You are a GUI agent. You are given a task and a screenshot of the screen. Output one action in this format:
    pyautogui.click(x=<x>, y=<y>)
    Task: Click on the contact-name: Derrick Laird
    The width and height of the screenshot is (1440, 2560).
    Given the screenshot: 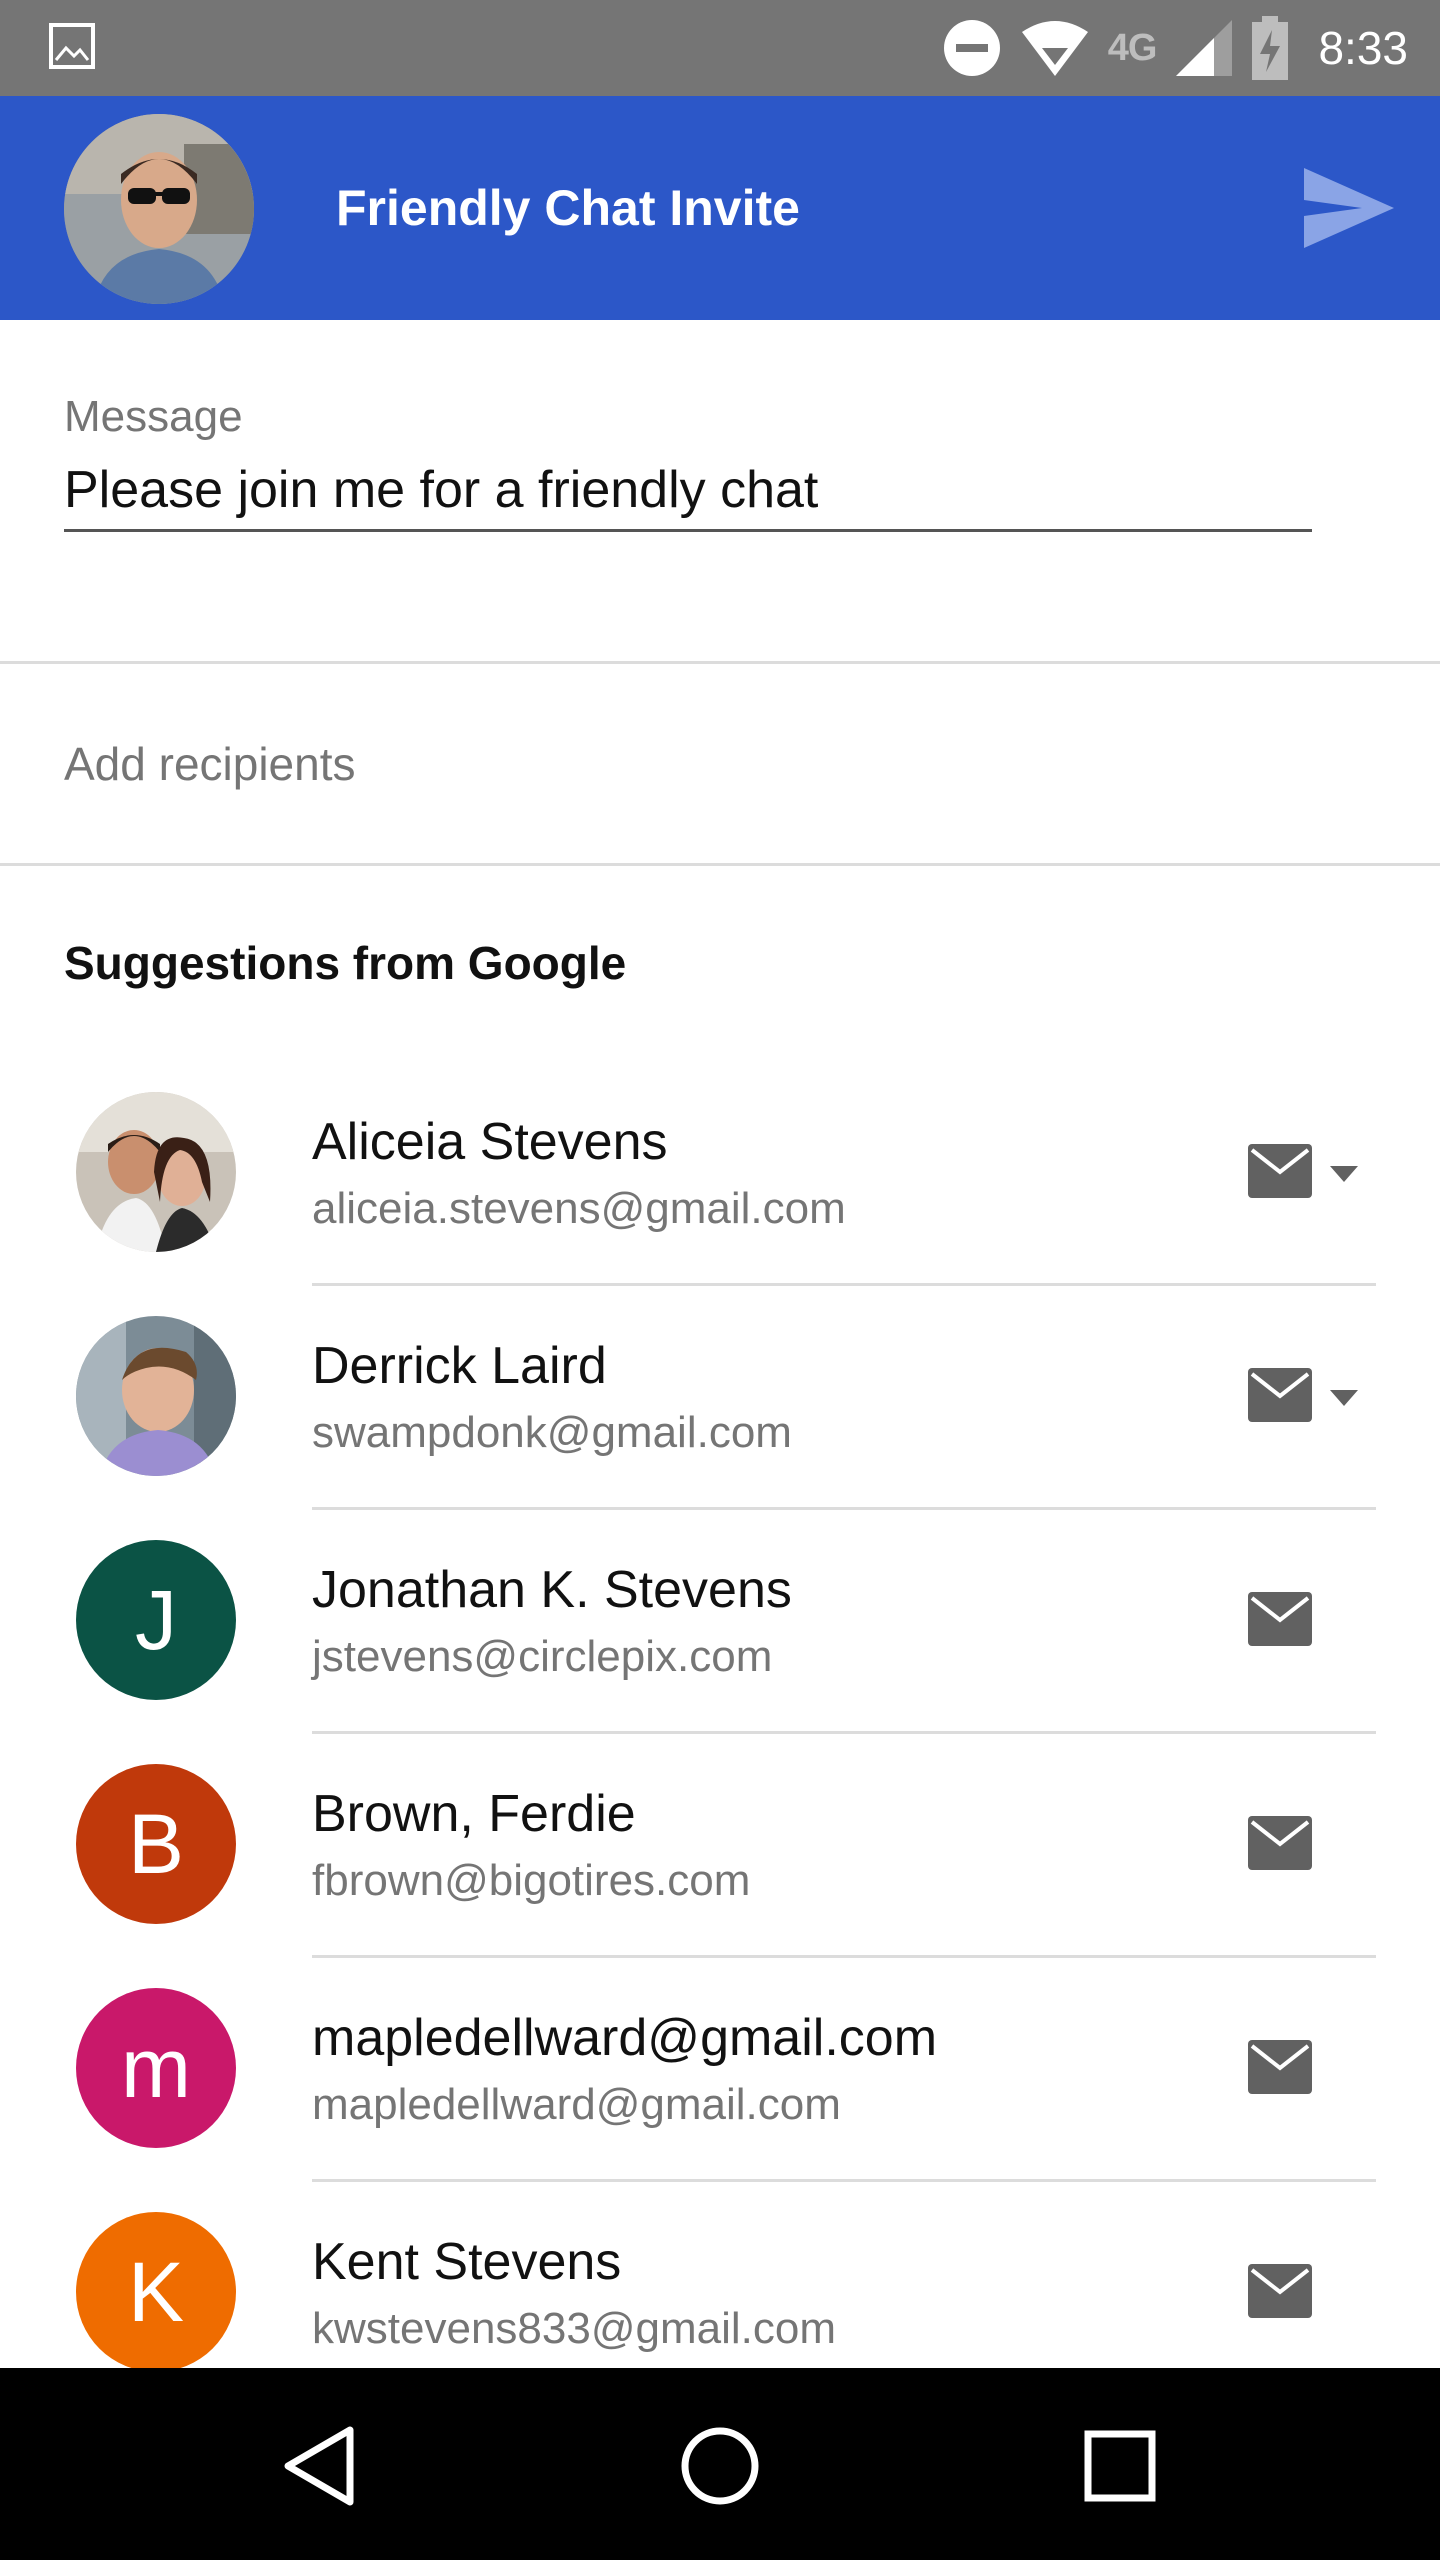 What is the action you would take?
    pyautogui.click(x=459, y=1366)
    